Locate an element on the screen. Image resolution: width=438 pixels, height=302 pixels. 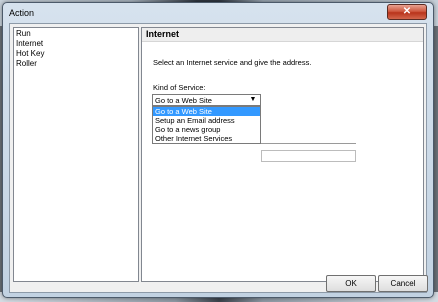
address-input is located at coordinates (308, 156).